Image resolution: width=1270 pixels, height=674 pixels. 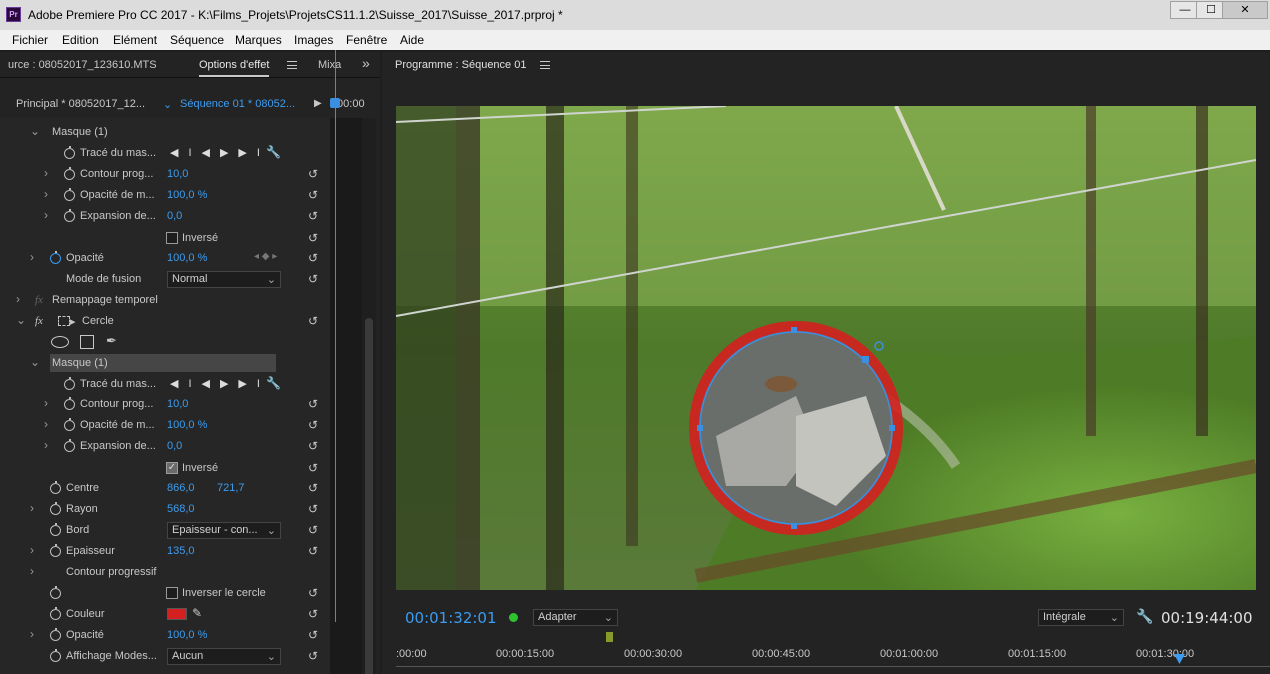 I want to click on inverted-checkbox-checked: ✓, so click(x=172, y=468).